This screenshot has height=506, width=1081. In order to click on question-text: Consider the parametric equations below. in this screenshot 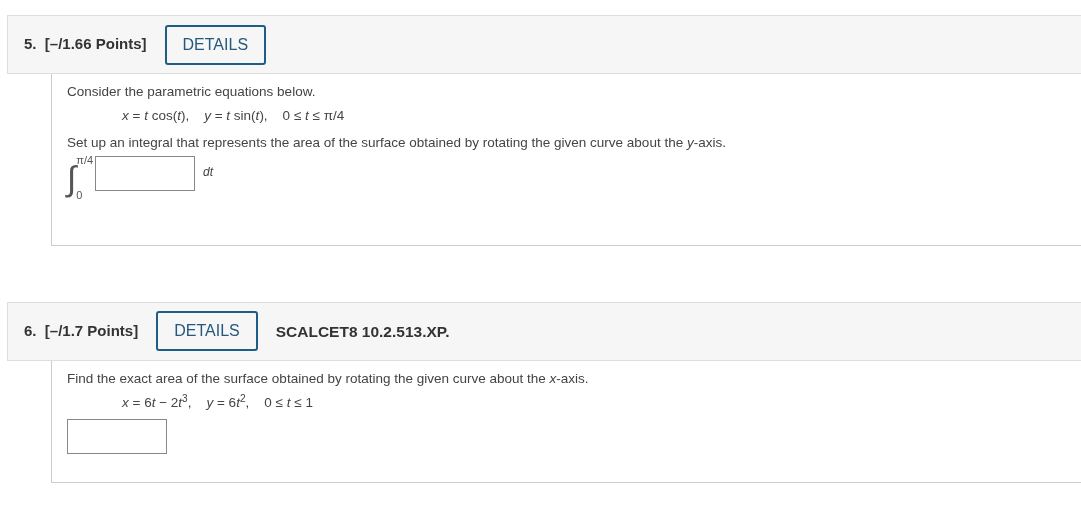, I will do `click(192, 92)`.